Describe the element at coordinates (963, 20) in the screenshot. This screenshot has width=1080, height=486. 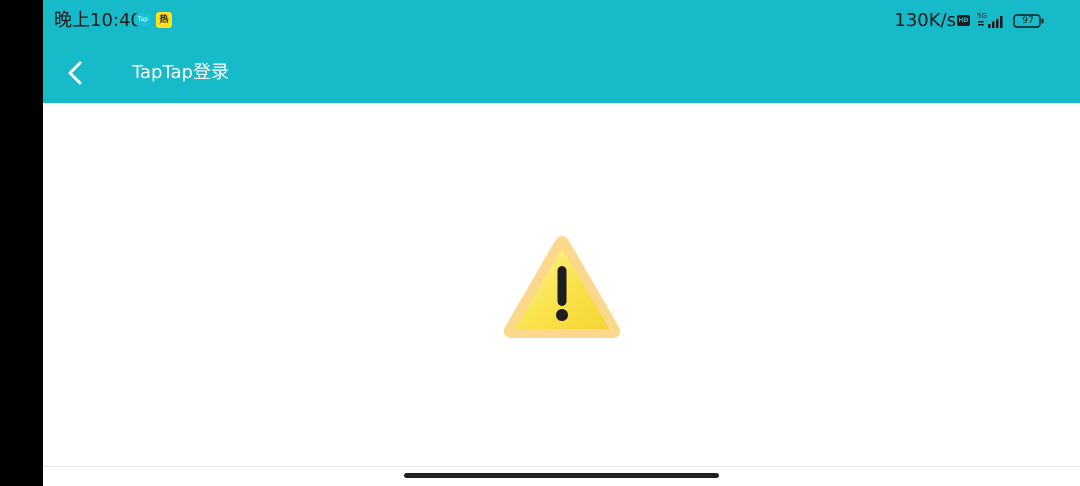
I see `hd-voice-icon: HD` at that location.